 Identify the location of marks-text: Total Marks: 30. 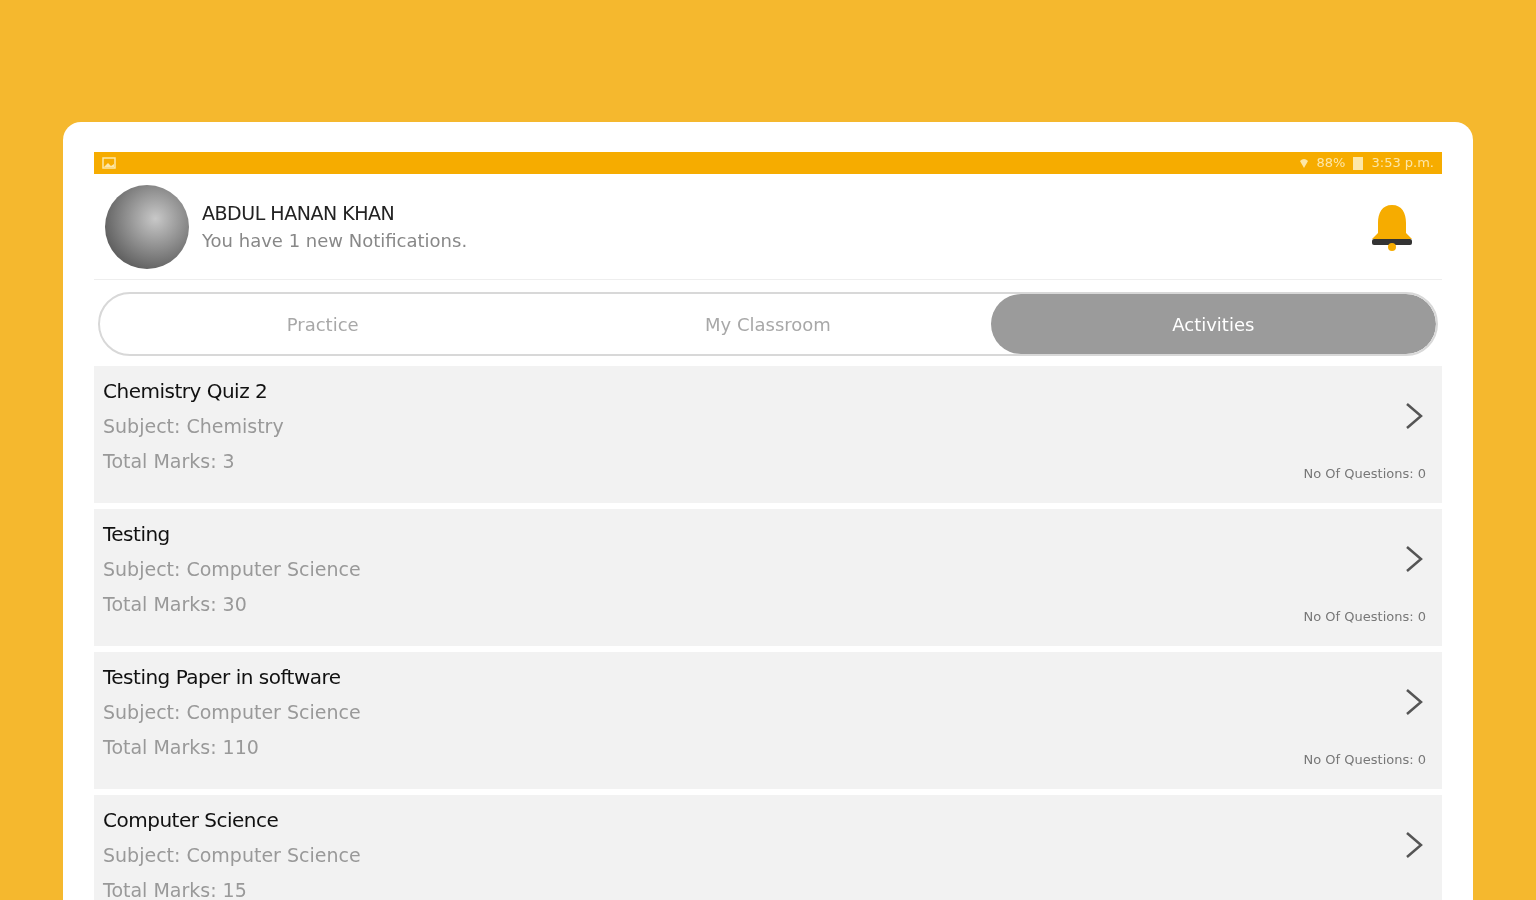
(175, 604).